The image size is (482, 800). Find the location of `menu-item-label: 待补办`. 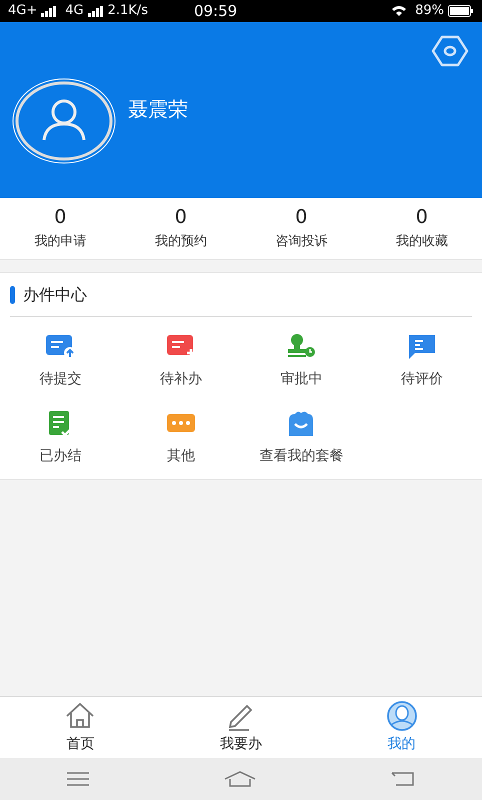

menu-item-label: 待补办 is located at coordinates (181, 379).